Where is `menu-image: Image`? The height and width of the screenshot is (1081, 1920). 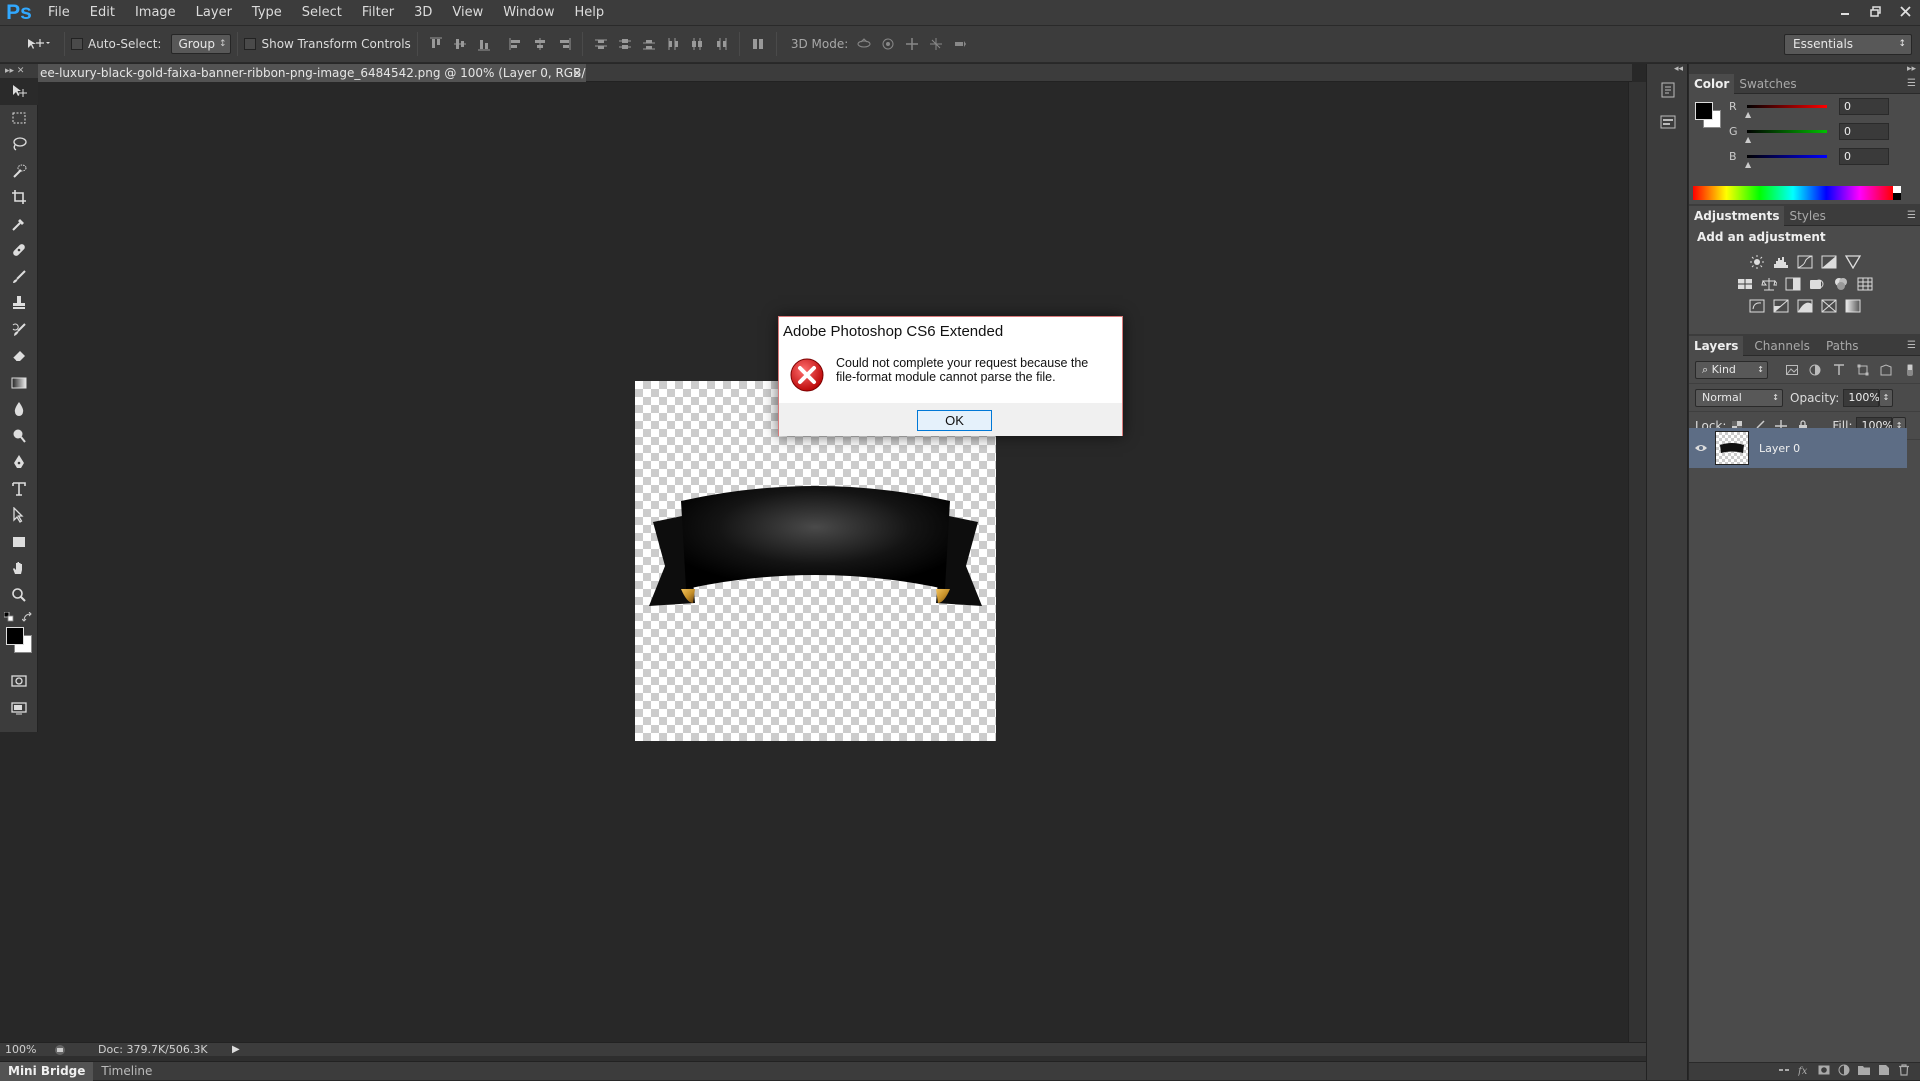
menu-image: Image is located at coordinates (155, 12).